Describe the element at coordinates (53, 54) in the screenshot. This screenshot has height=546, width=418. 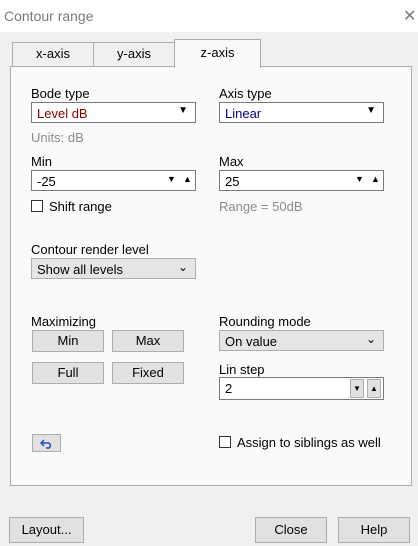
I see `tab-x-axis: x-axis` at that location.